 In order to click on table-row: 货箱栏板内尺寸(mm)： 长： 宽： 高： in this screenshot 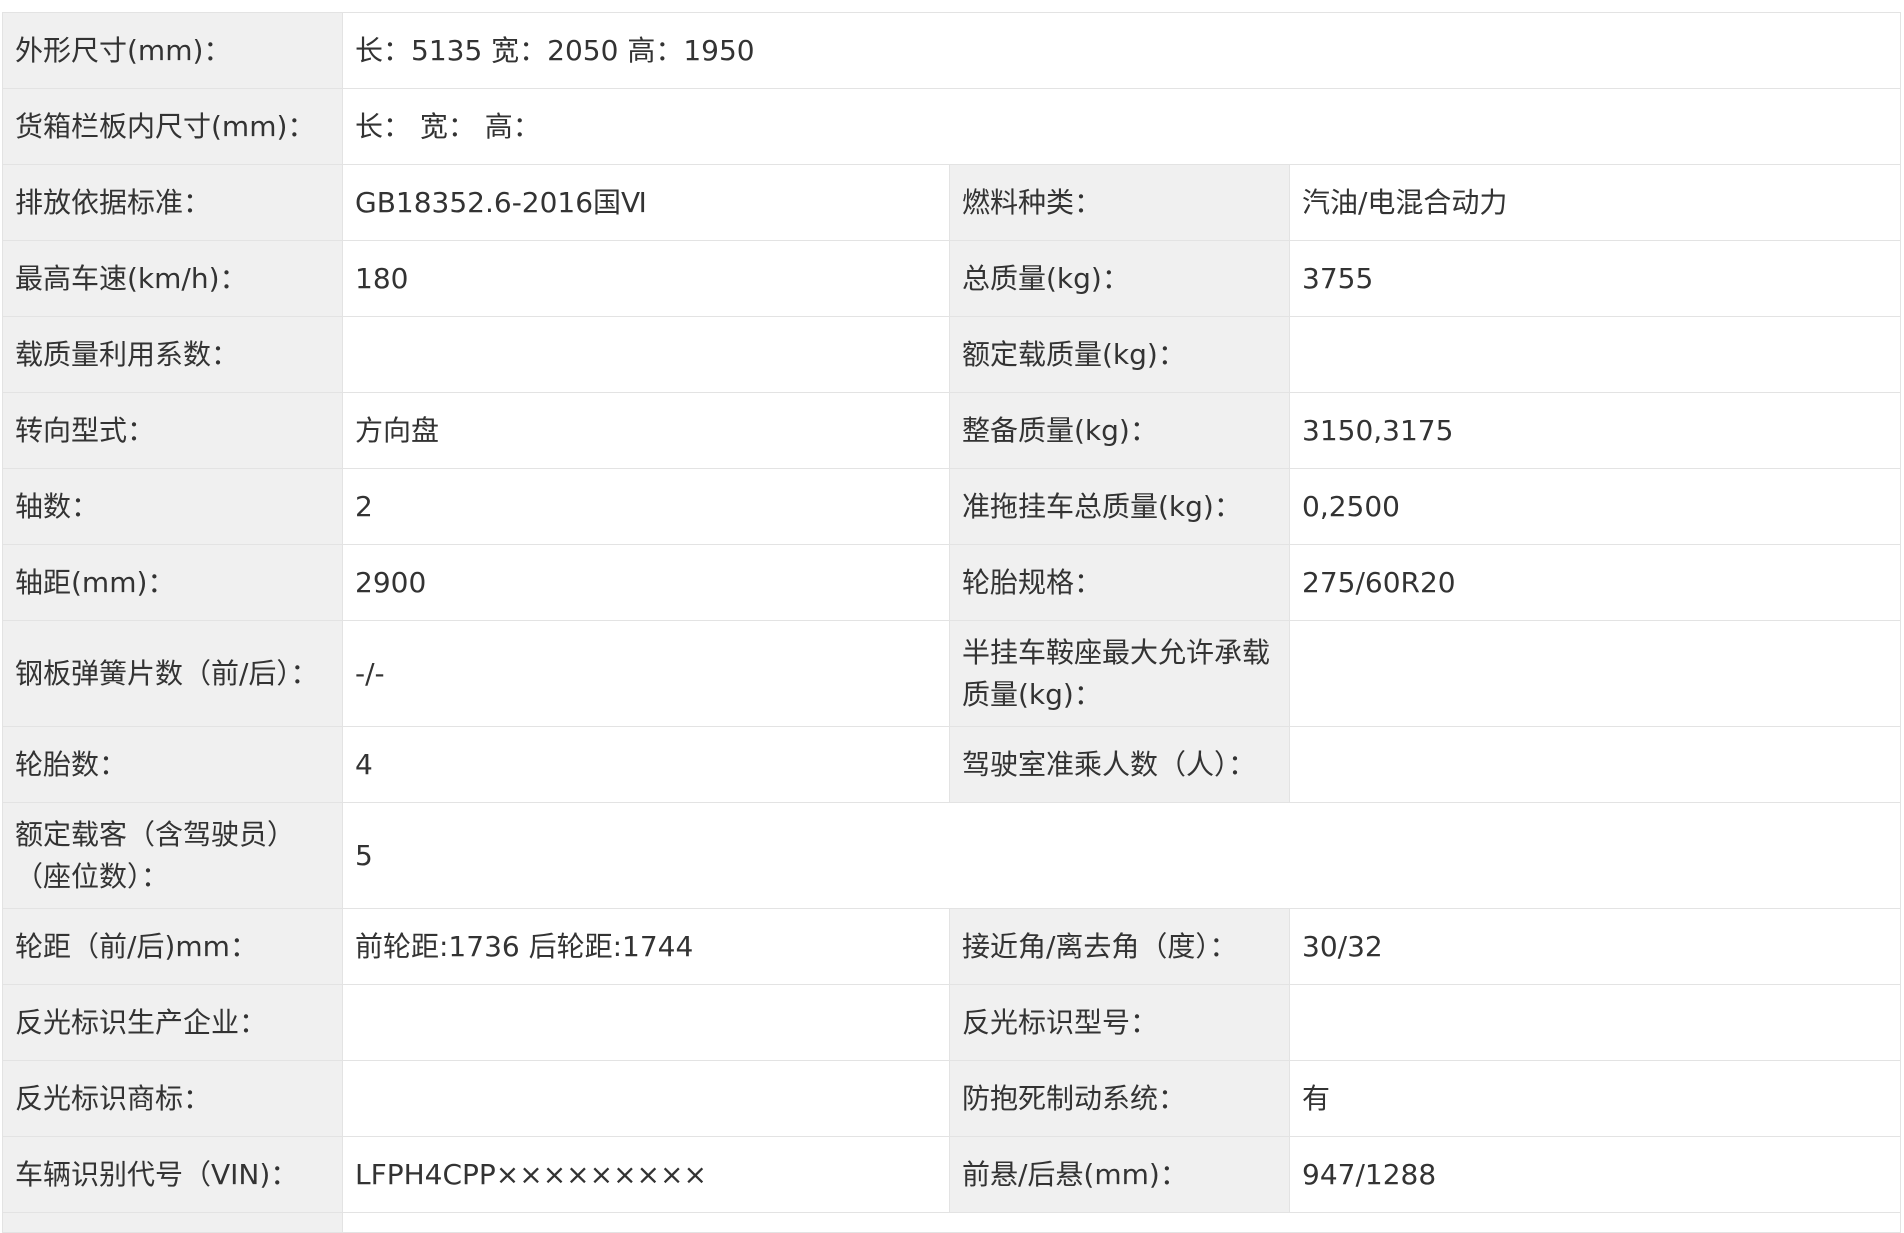, I will do `click(952, 126)`.